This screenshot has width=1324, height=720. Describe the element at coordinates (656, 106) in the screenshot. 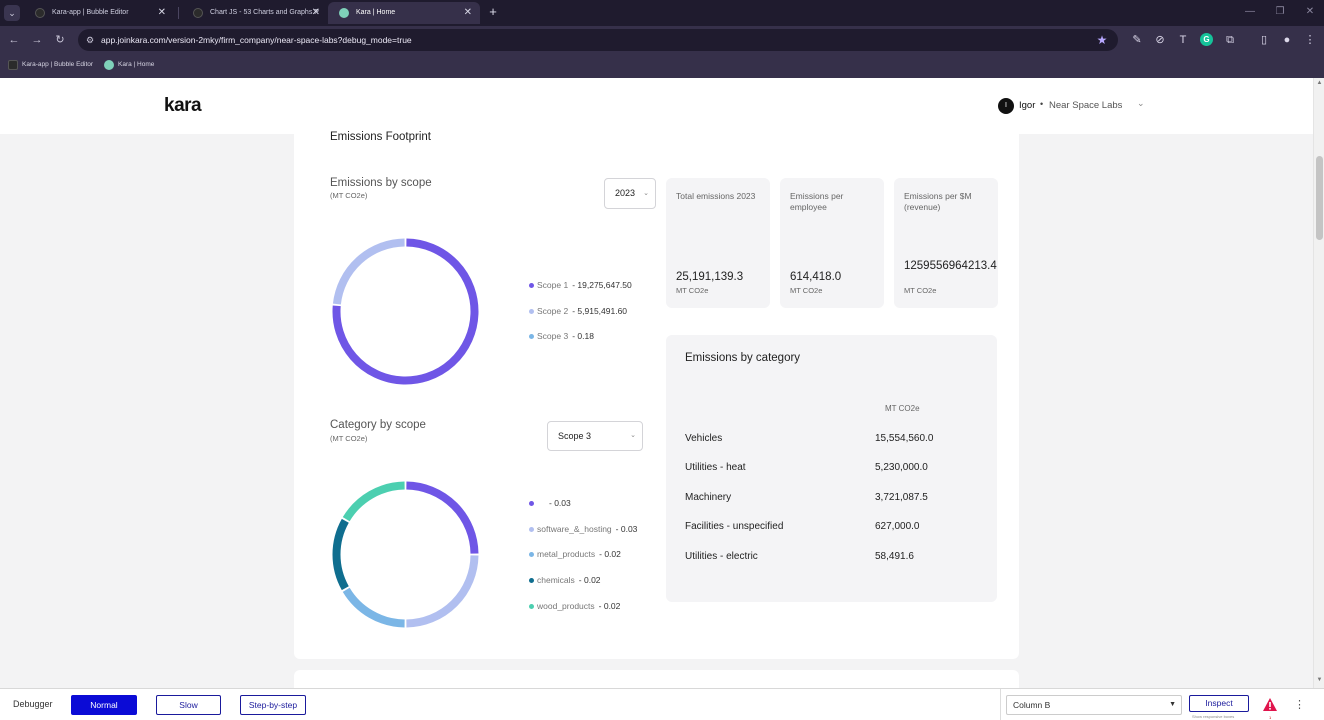

I see `app-header: kara I Igor • Near Space Labs ⌄` at that location.